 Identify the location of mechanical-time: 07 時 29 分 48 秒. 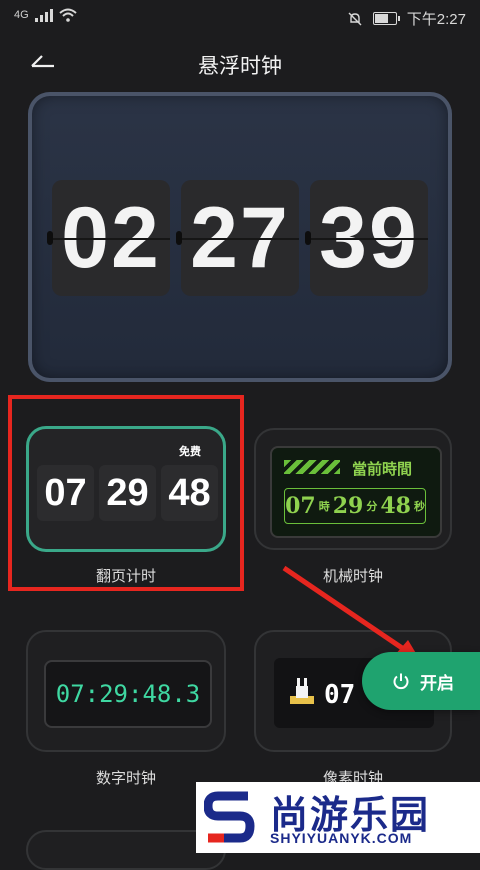
(355, 506).